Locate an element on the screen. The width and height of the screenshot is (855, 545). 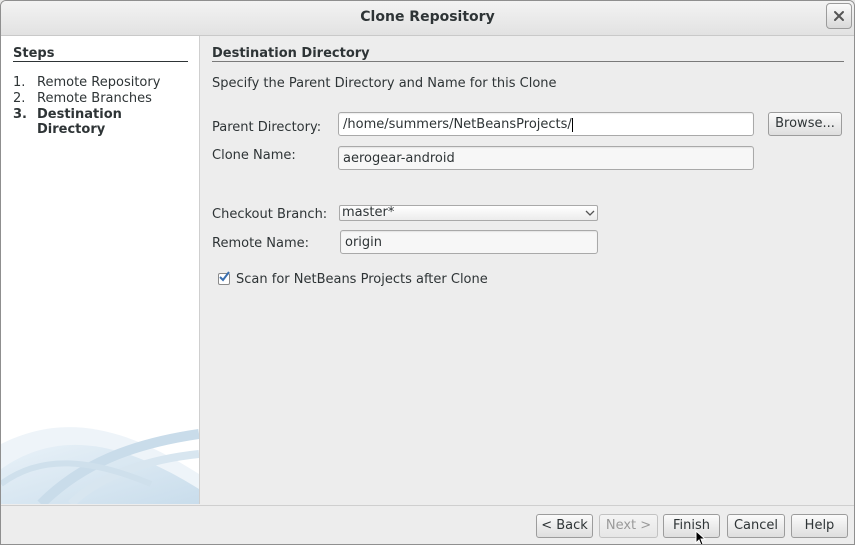
chevron-down-icon is located at coordinates (590, 213).